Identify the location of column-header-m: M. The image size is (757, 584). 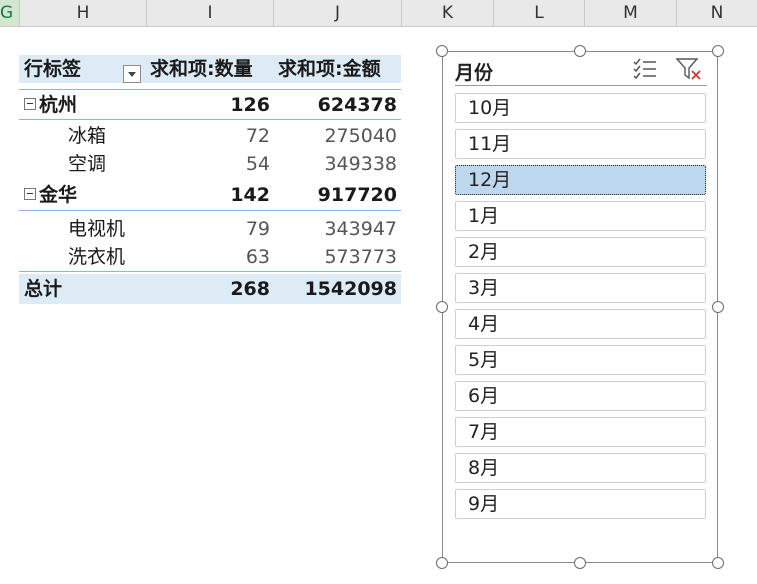
(631, 13).